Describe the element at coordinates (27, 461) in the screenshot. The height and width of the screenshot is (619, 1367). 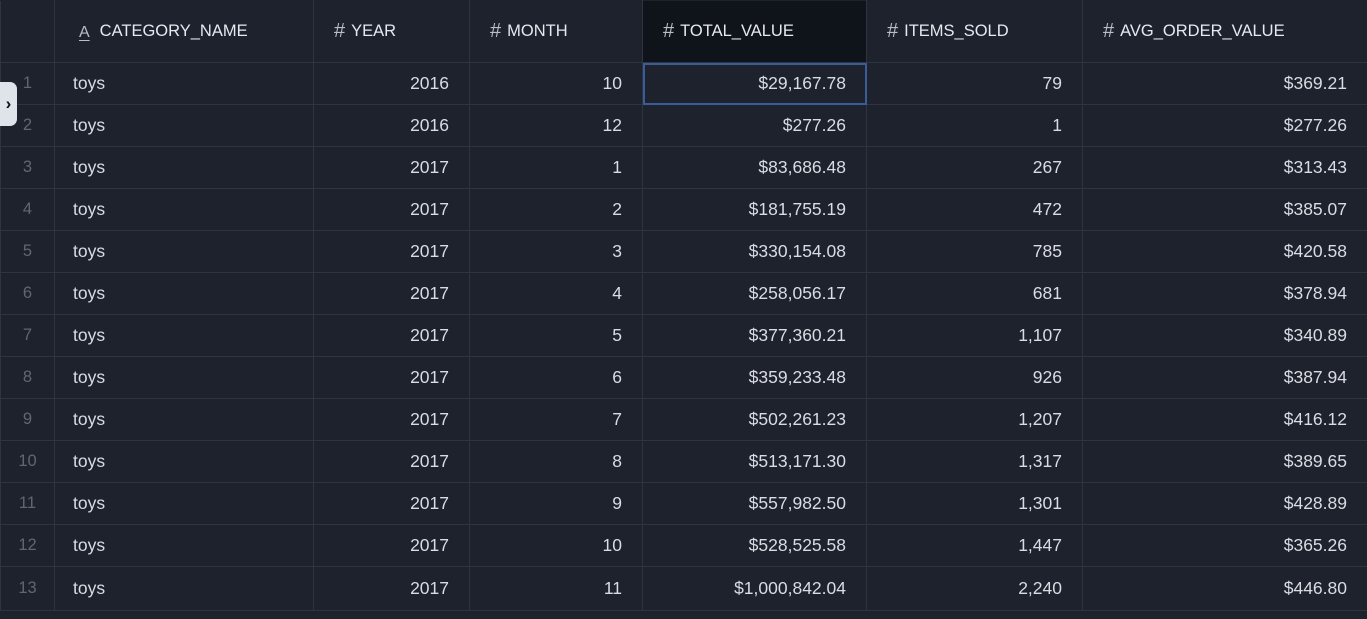
I see `row-number: 10` at that location.